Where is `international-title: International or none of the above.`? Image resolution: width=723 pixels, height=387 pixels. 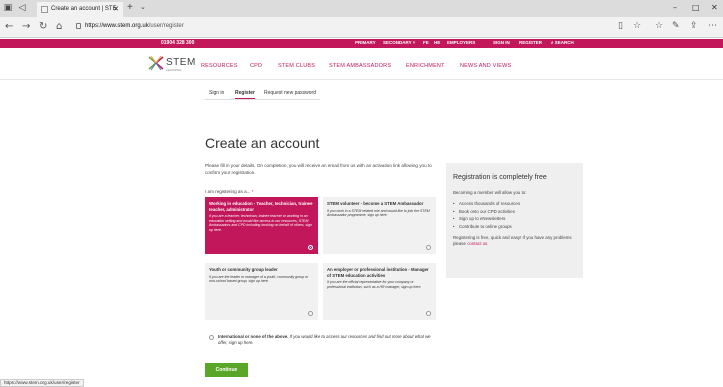 international-title: International or none of the above. is located at coordinates (253, 336).